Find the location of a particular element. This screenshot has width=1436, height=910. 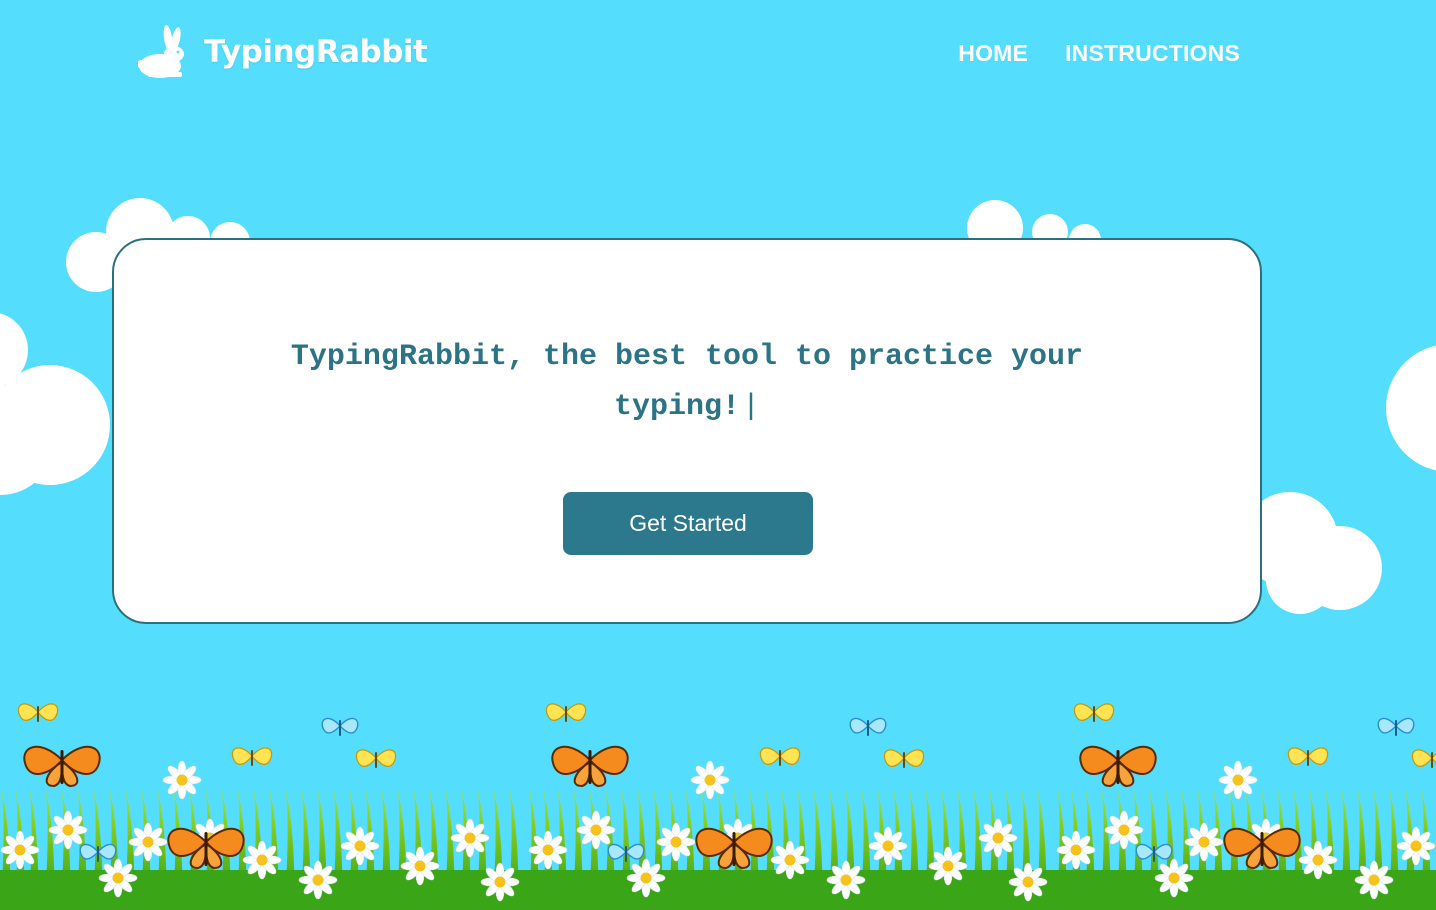

main-nav: HOME INSTRUCTIONS is located at coordinates (1099, 53).